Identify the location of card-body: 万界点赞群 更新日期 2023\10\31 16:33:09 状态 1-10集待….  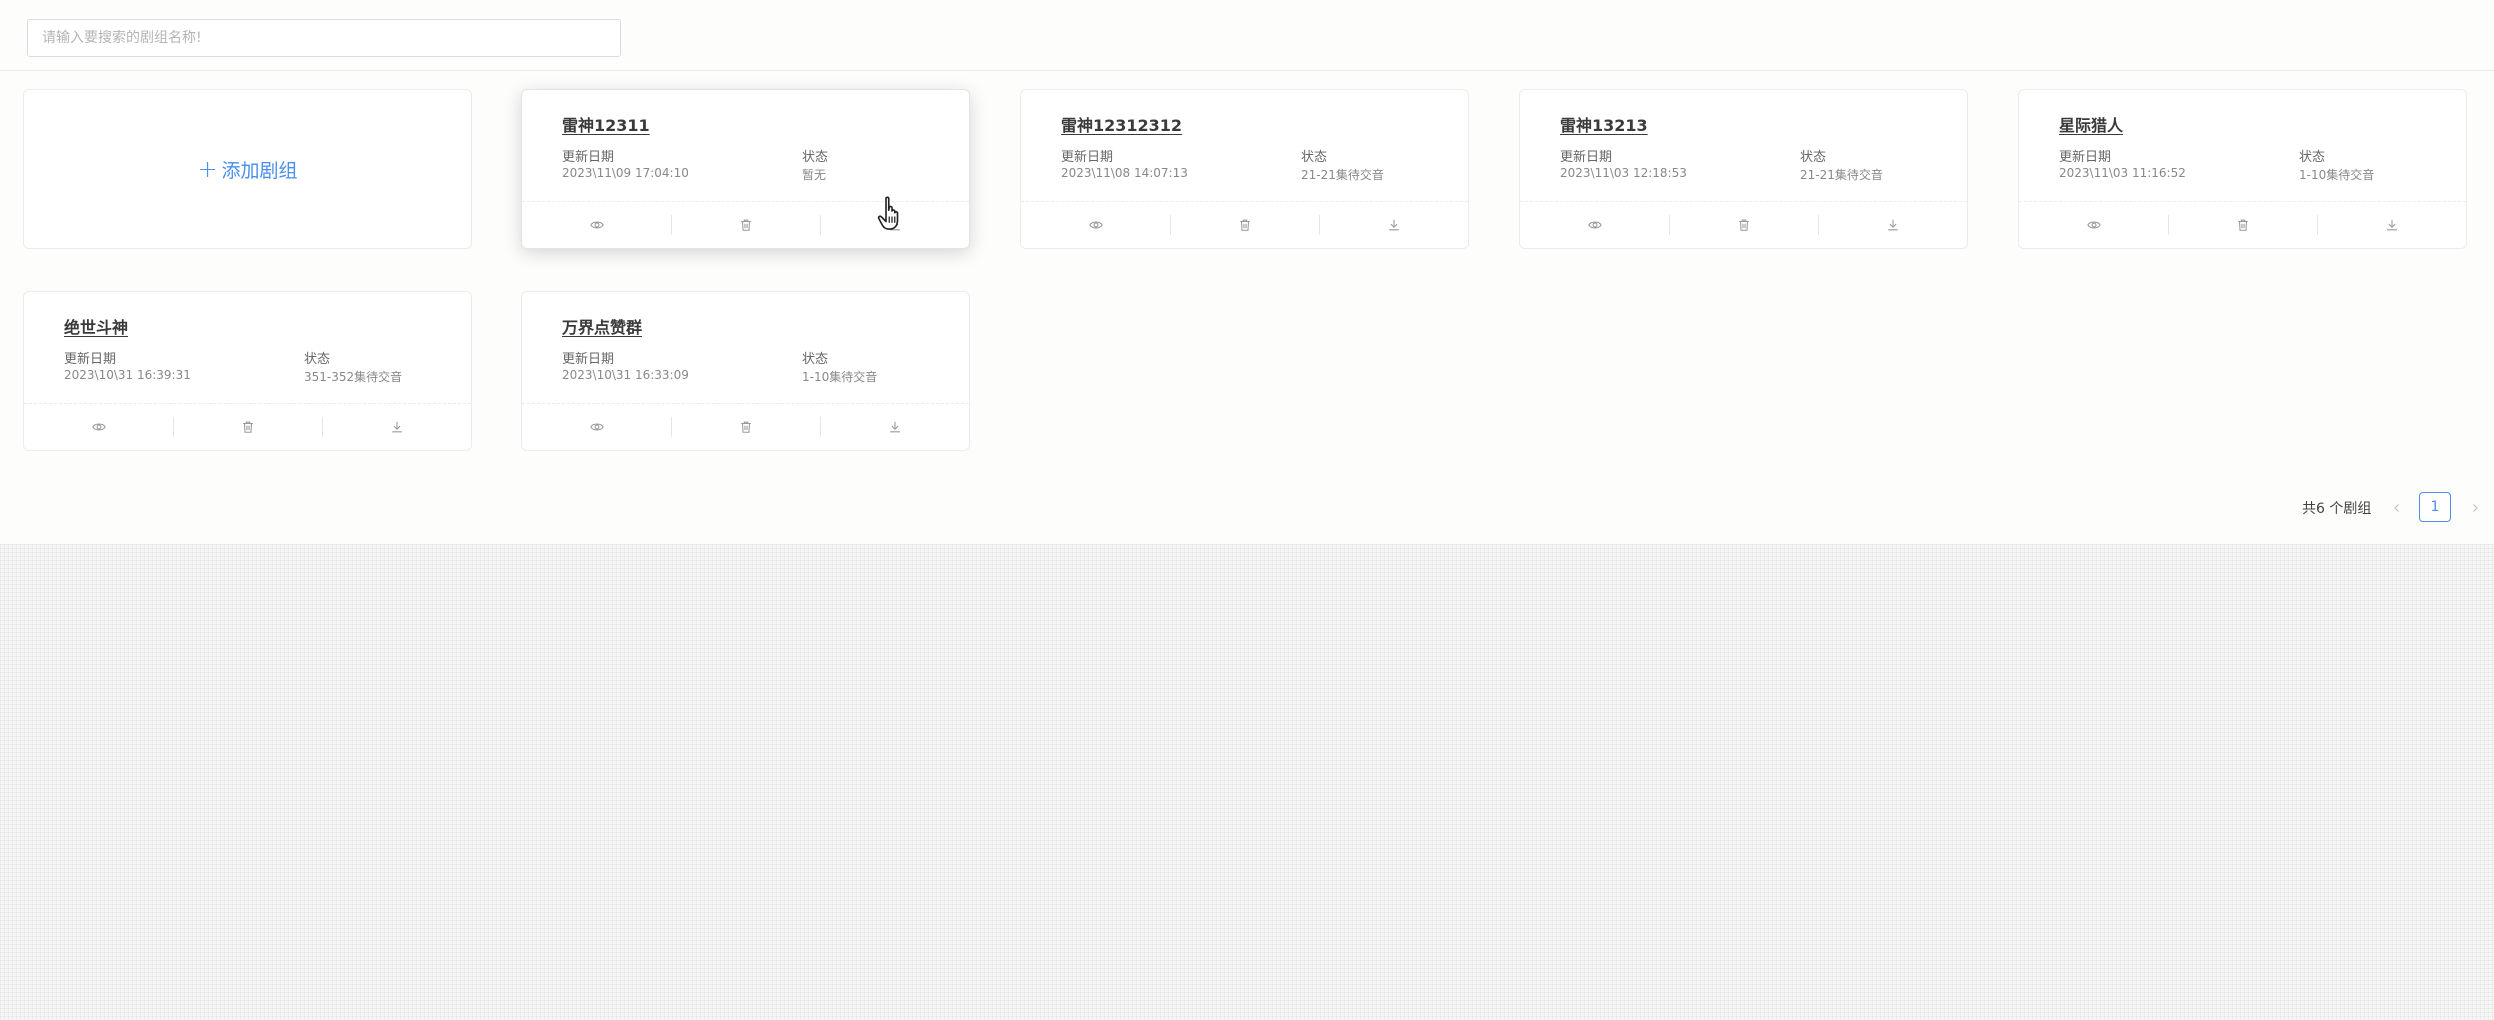
(755, 348).